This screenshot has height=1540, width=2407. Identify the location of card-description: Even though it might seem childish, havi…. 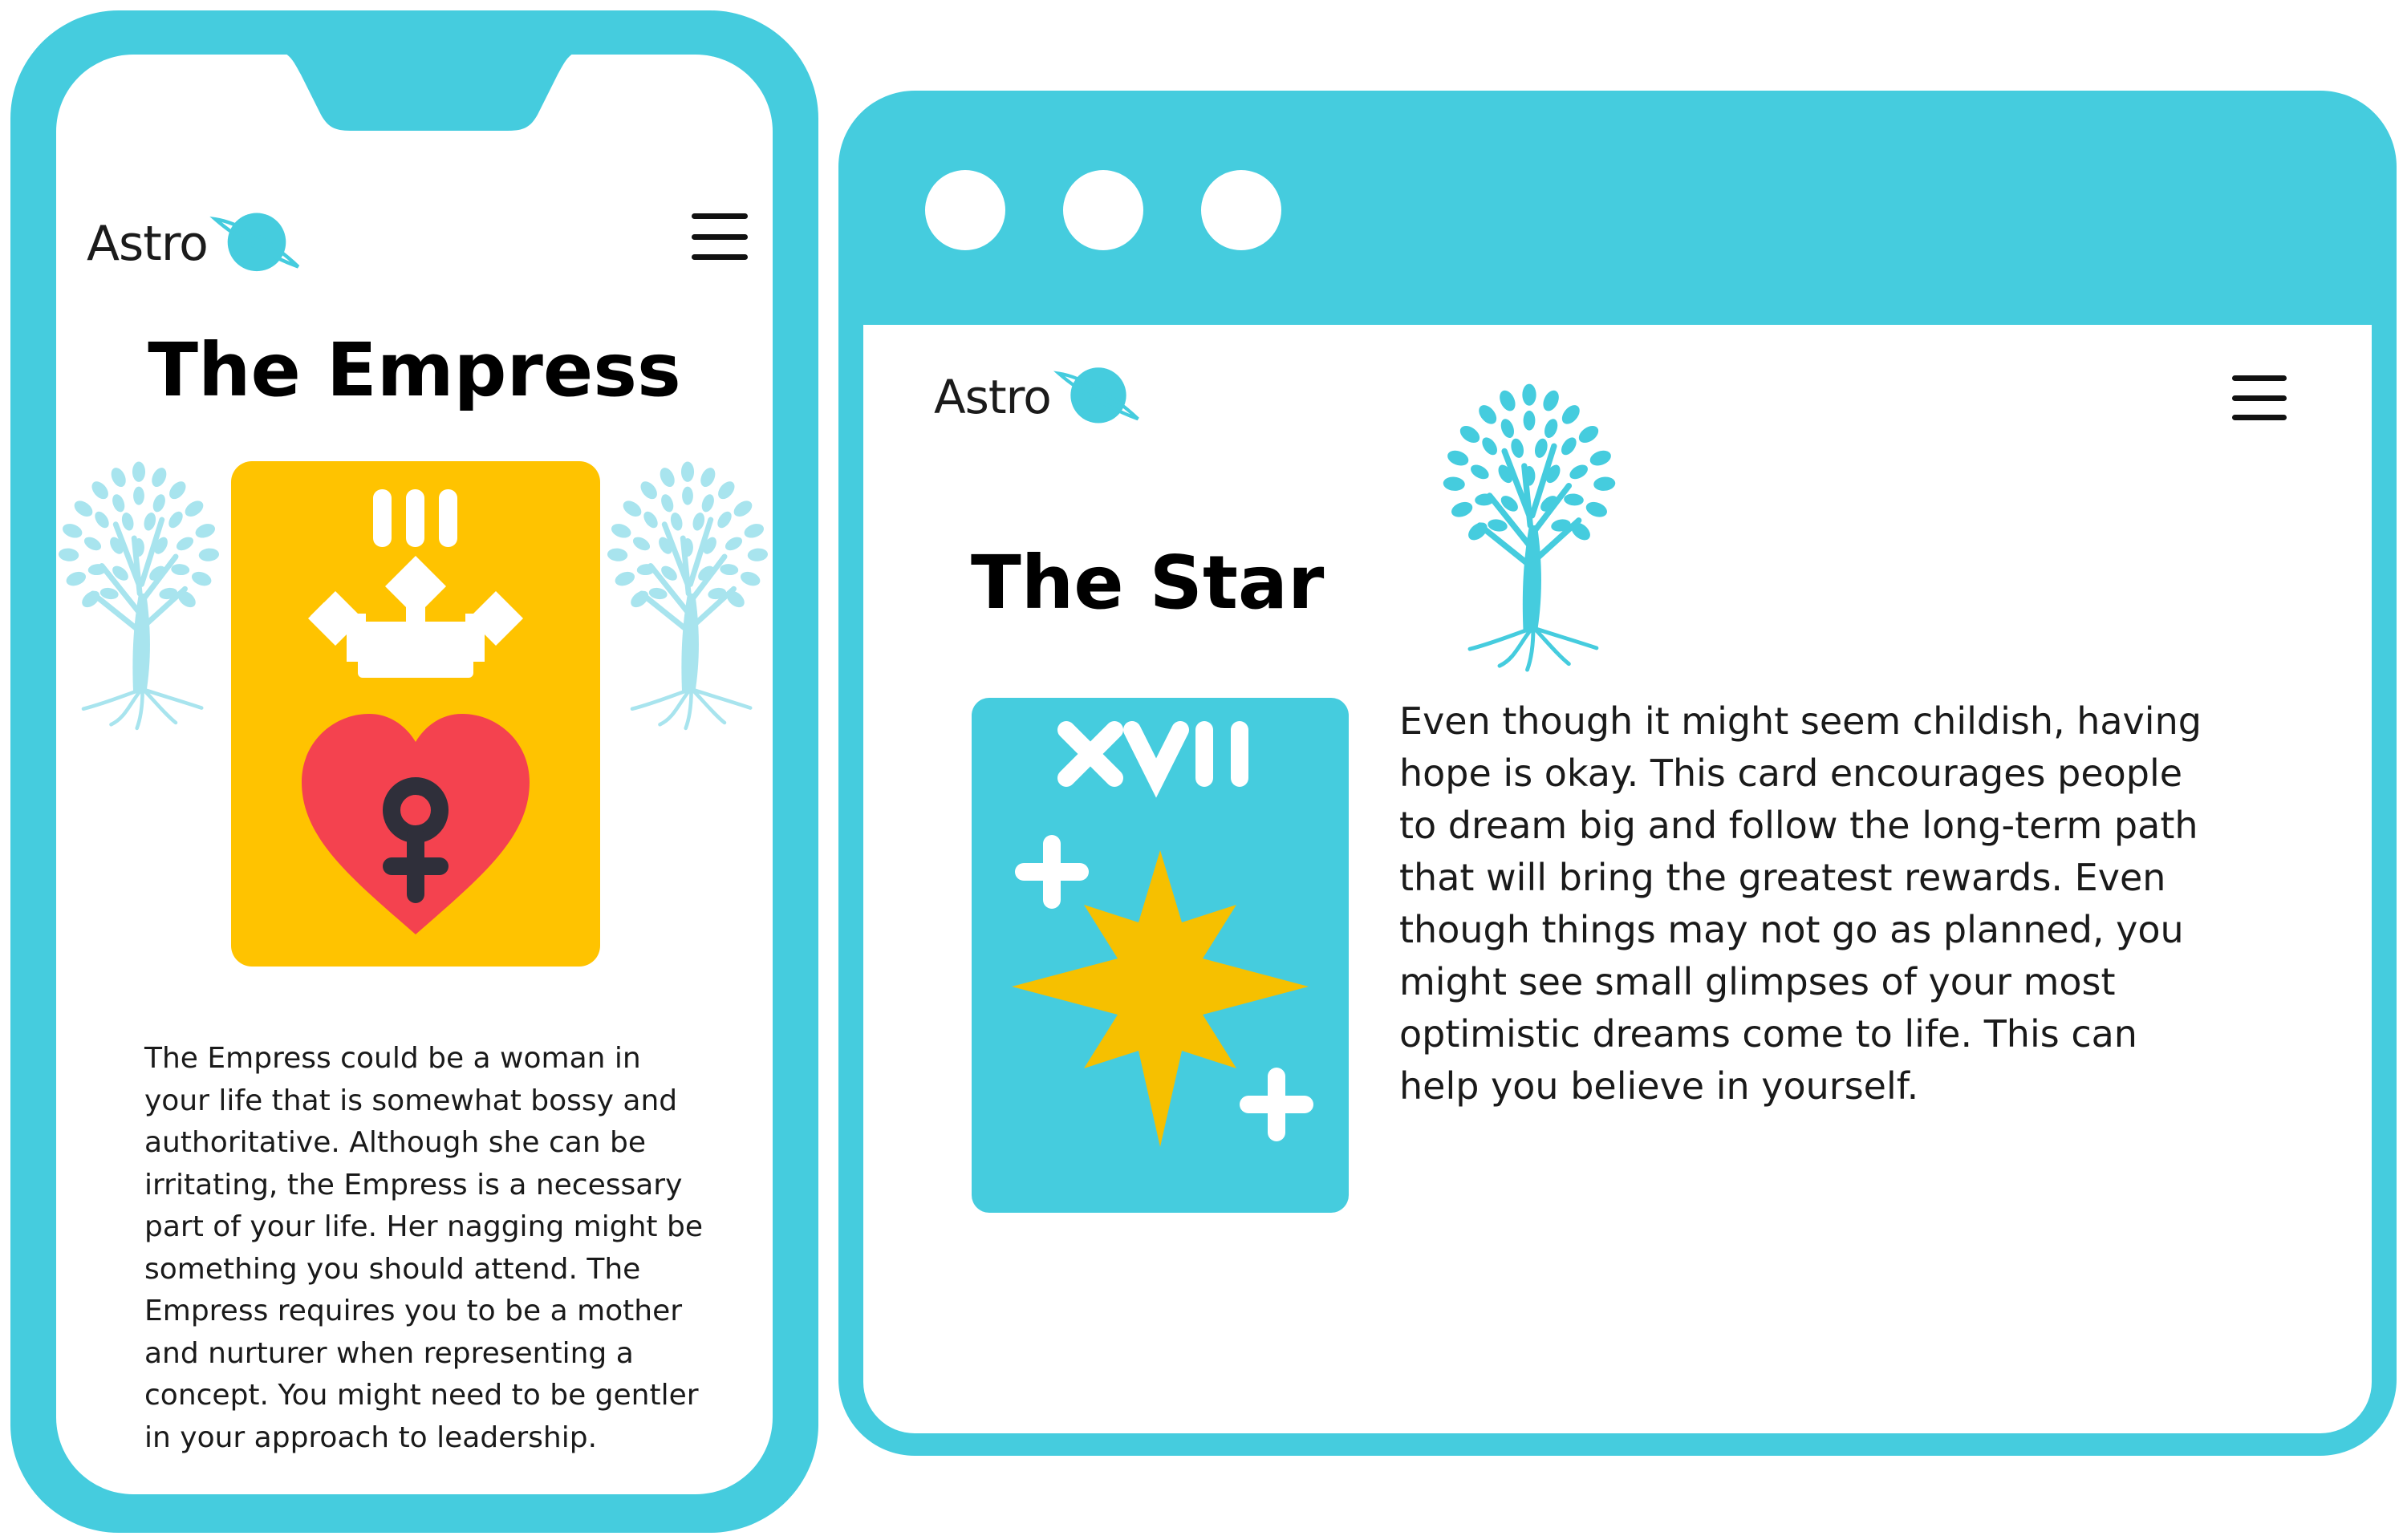
(1800, 904).